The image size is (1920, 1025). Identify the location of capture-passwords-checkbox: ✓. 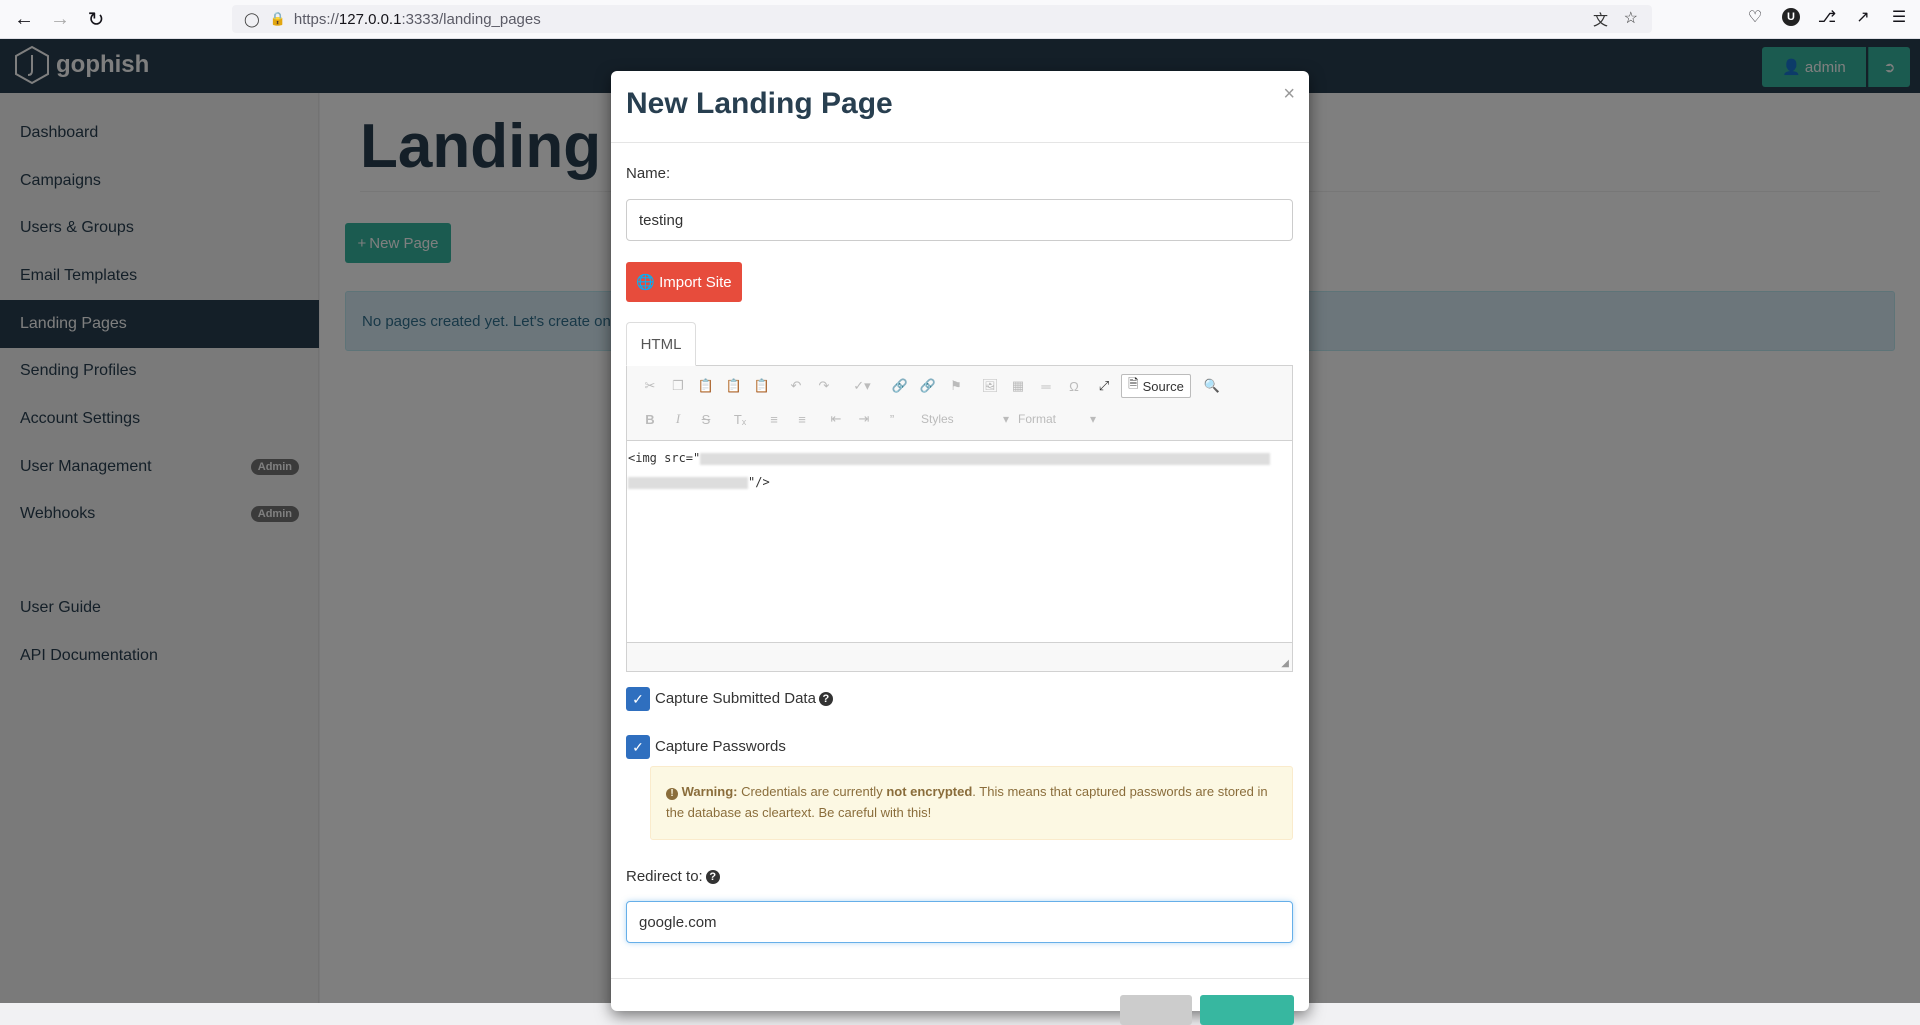
(638, 747).